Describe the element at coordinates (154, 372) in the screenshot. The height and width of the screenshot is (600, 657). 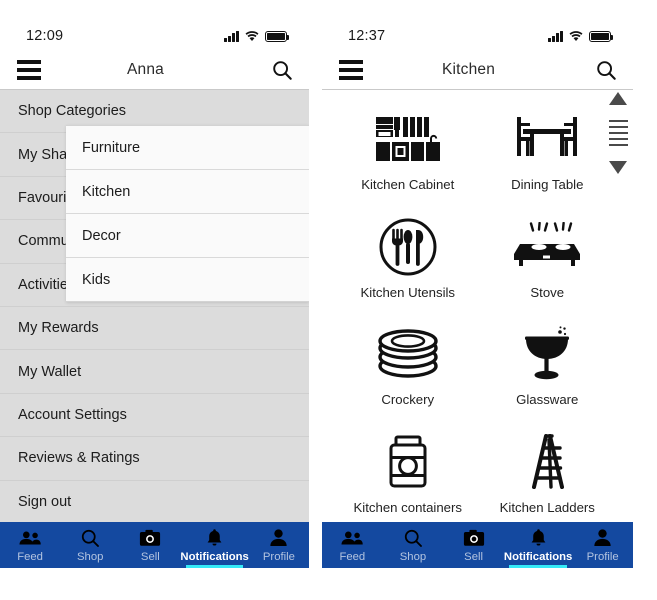
I see `drawer-item-my-wallet: My Wallet` at that location.